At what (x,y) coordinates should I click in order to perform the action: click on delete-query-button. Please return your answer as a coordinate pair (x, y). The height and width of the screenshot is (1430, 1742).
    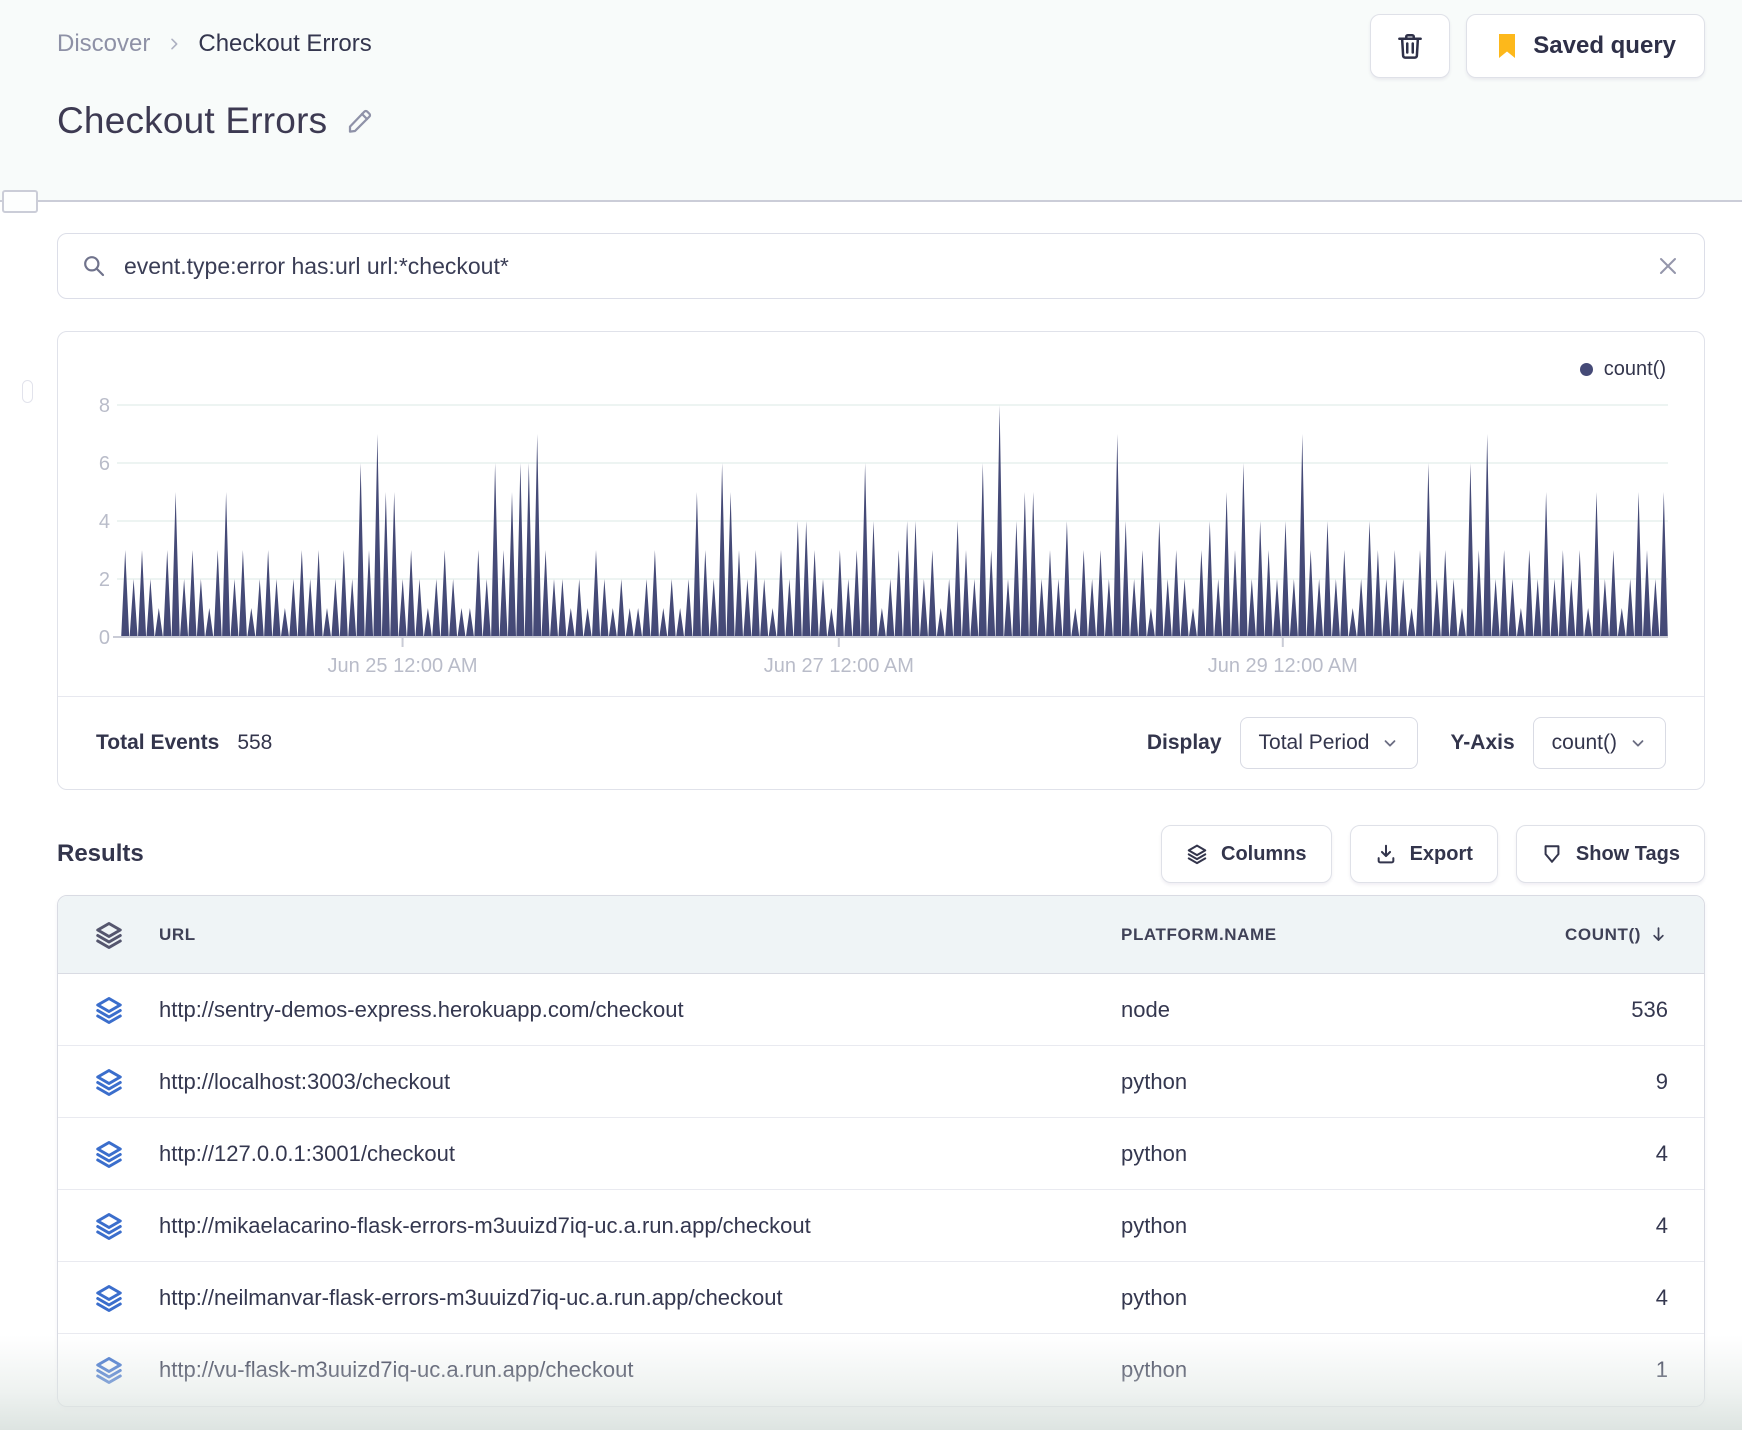
    Looking at the image, I should click on (1410, 46).